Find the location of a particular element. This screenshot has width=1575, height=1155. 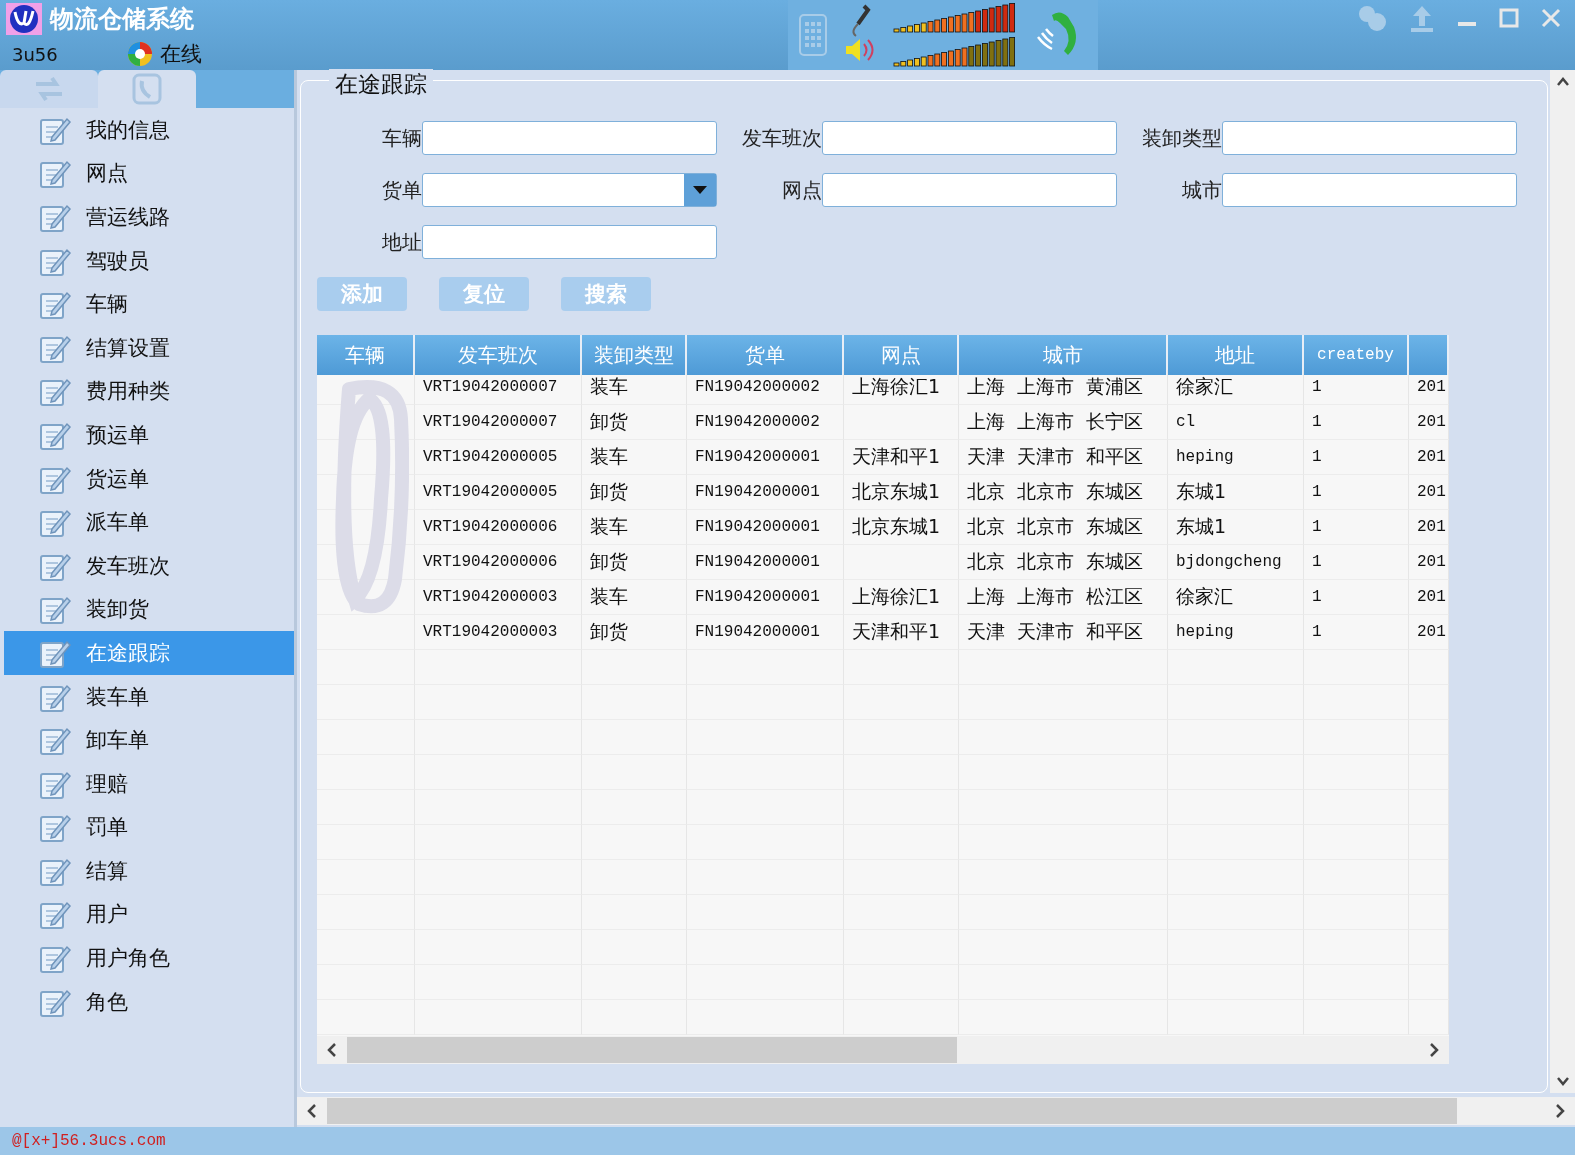

sidebar-item: 网点 is located at coordinates (149, 173).